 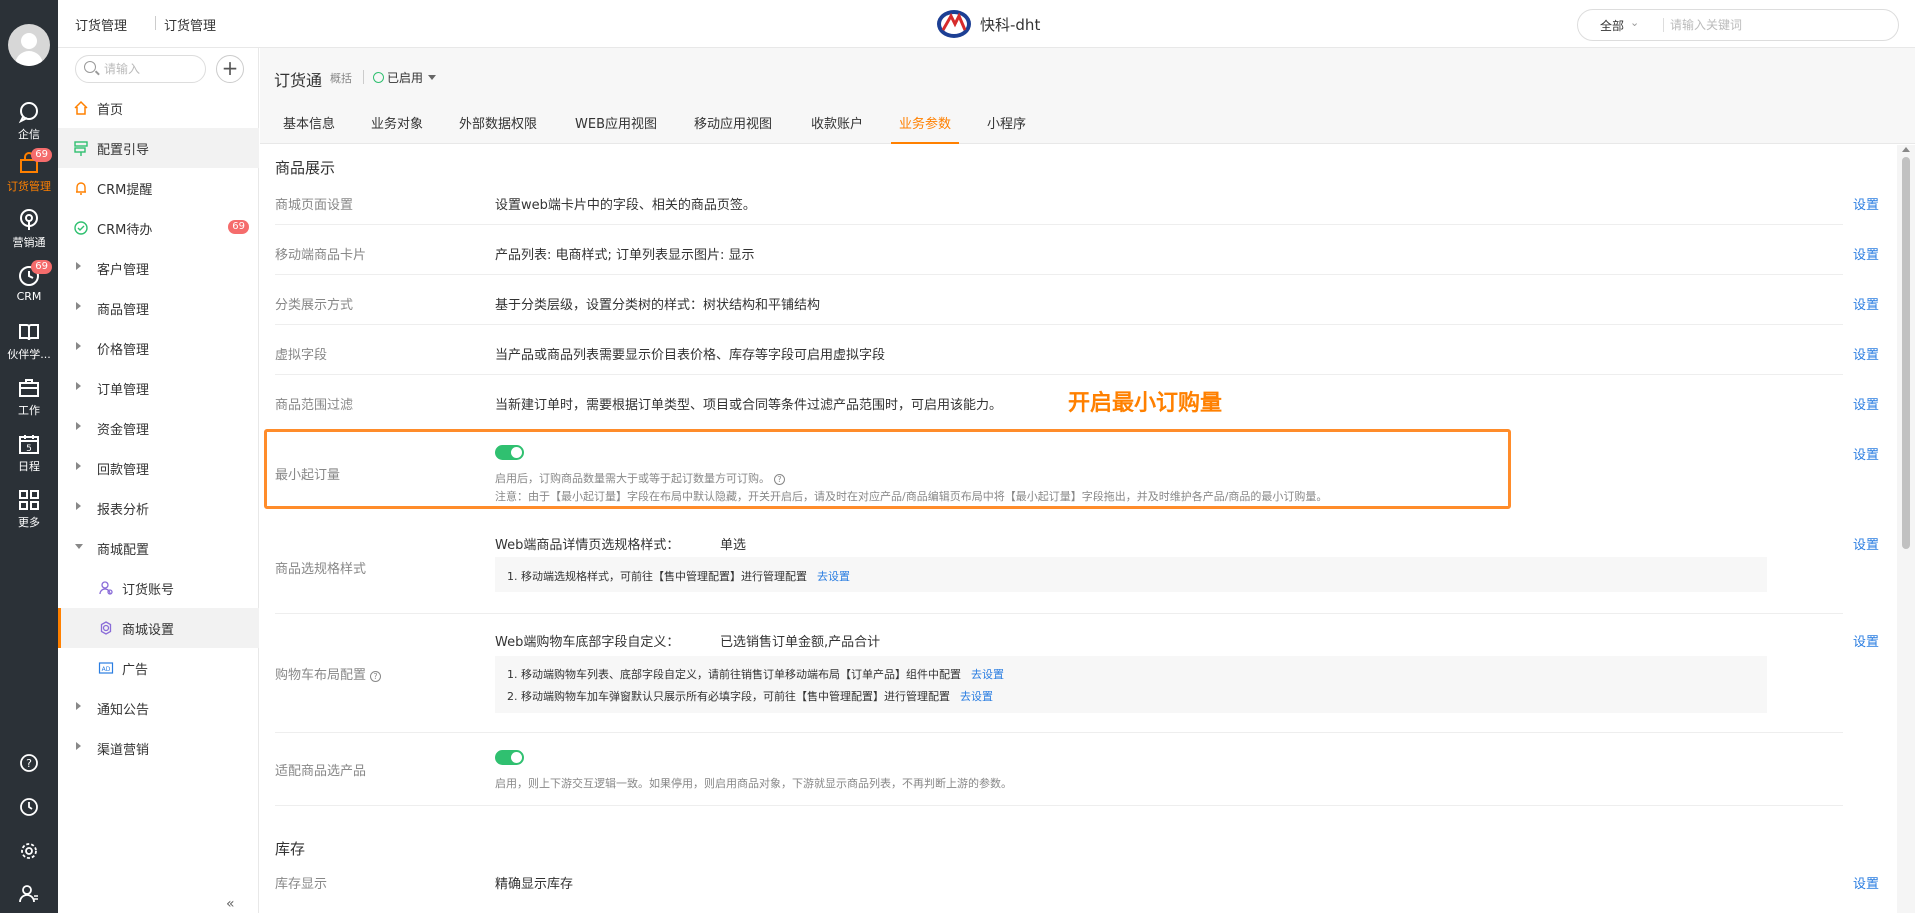 I want to click on breadcrumb-app: 订货管理, so click(x=101, y=24).